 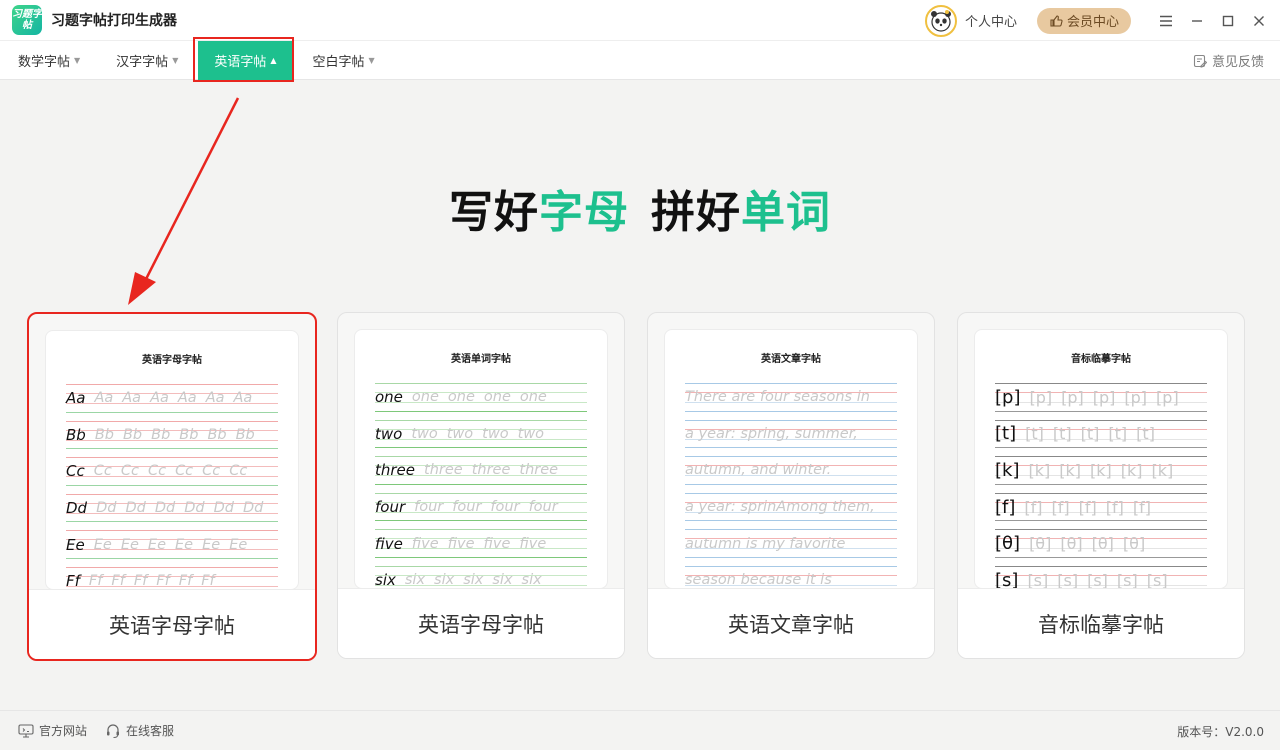 What do you see at coordinates (389, 433) in the screenshot?
I see `practice-model-text: two` at bounding box center [389, 433].